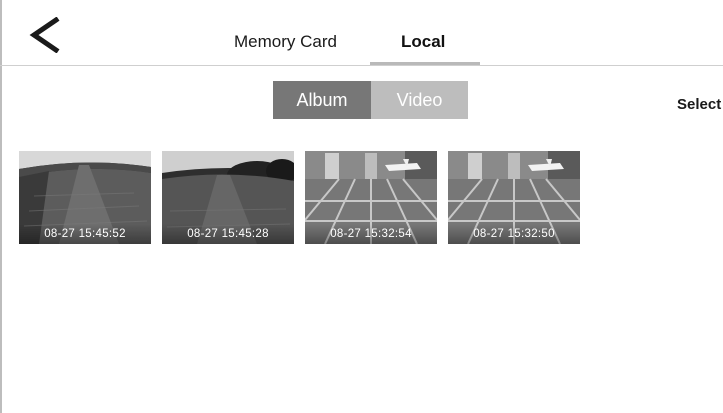  I want to click on photo-thumbnail: 08-27 15:32:54, so click(371, 197).